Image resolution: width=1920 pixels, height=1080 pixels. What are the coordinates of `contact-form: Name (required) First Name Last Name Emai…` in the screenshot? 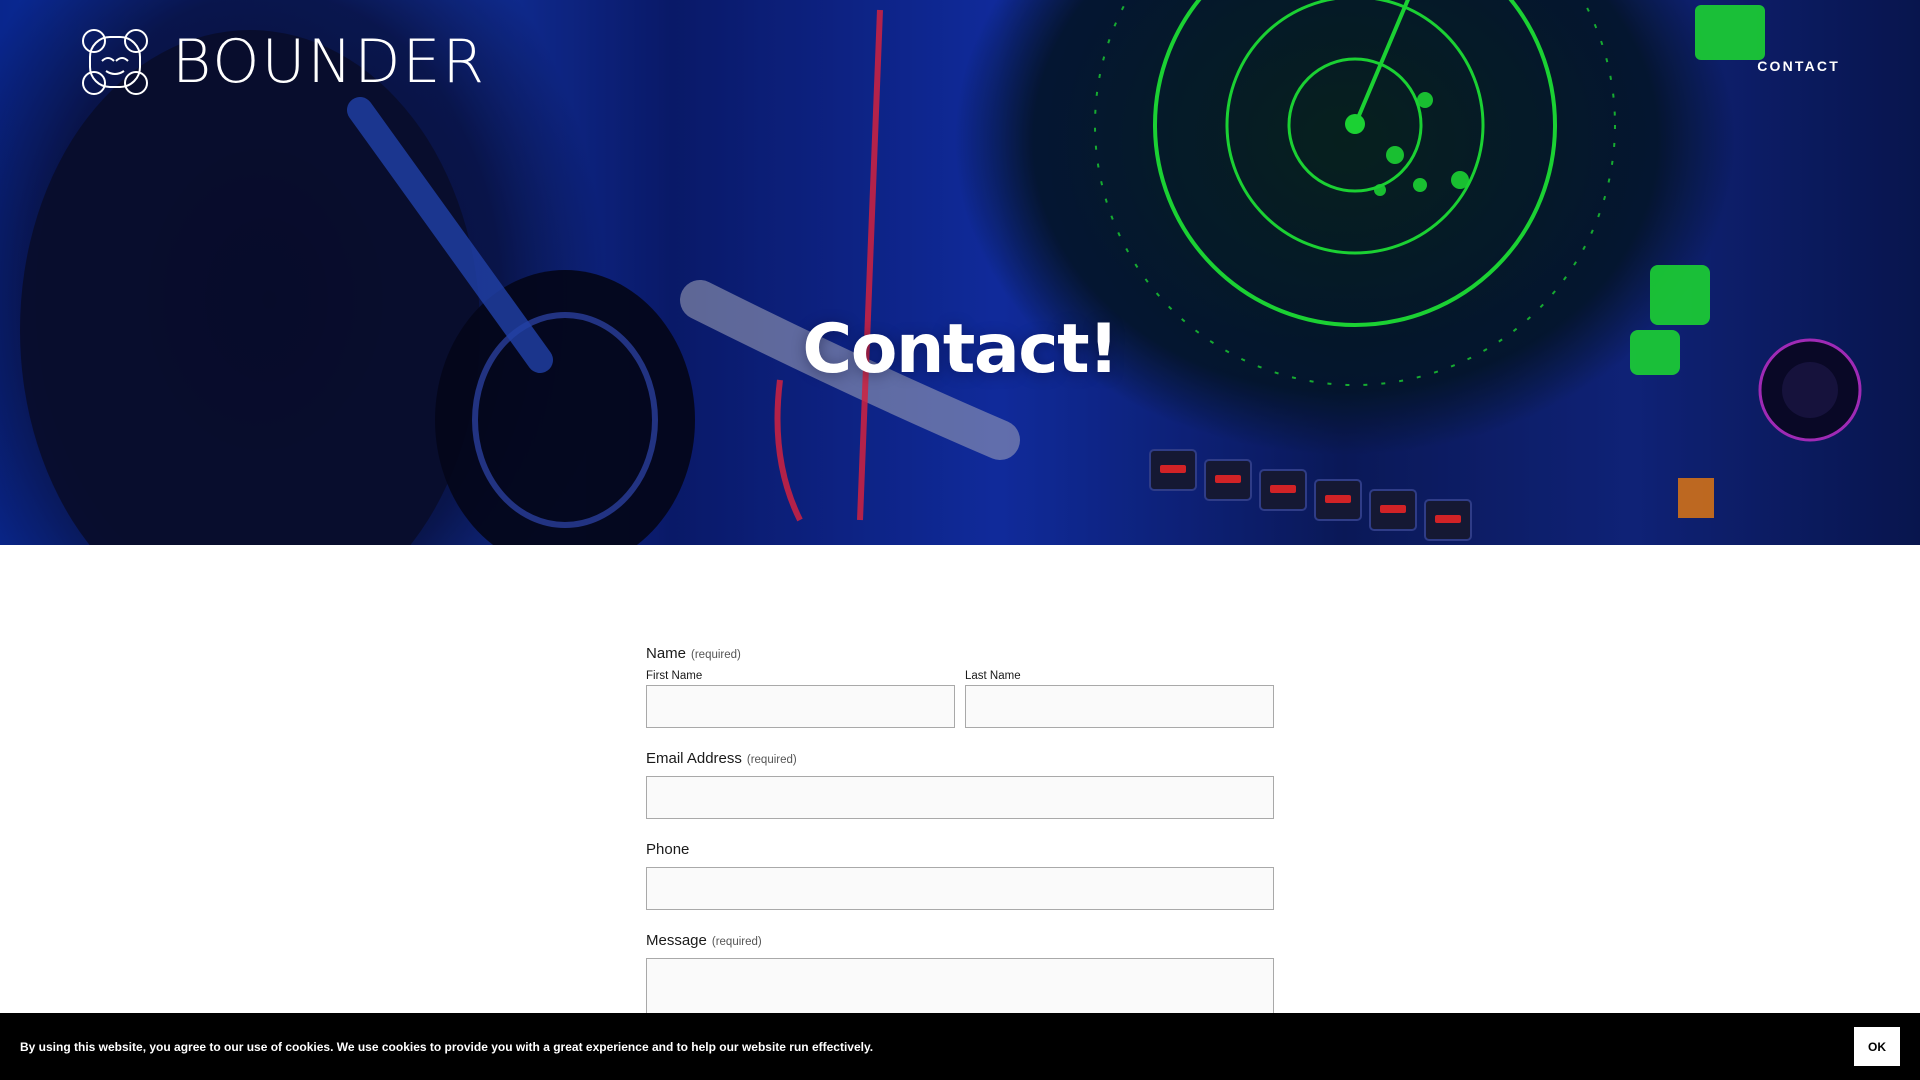 It's located at (960, 831).